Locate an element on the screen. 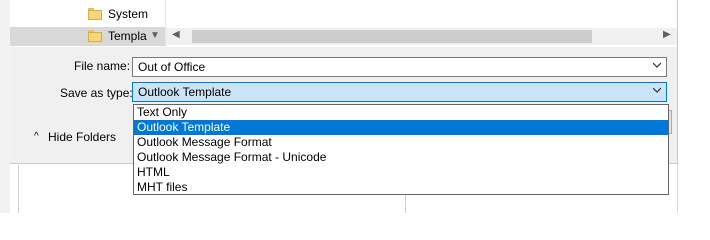 The width and height of the screenshot is (710, 240). horizontal-scrollbar: ◀ ▶ is located at coordinates (421, 36).